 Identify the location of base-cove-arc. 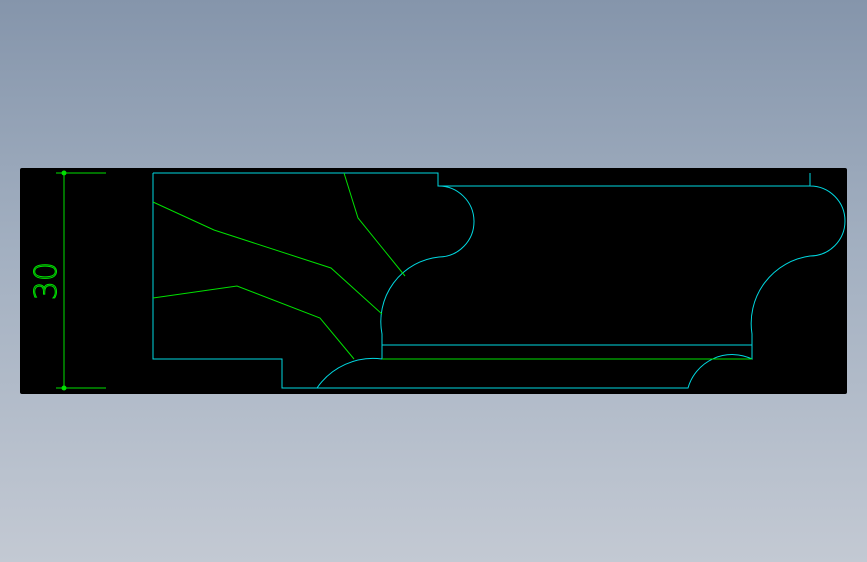
(349, 373).